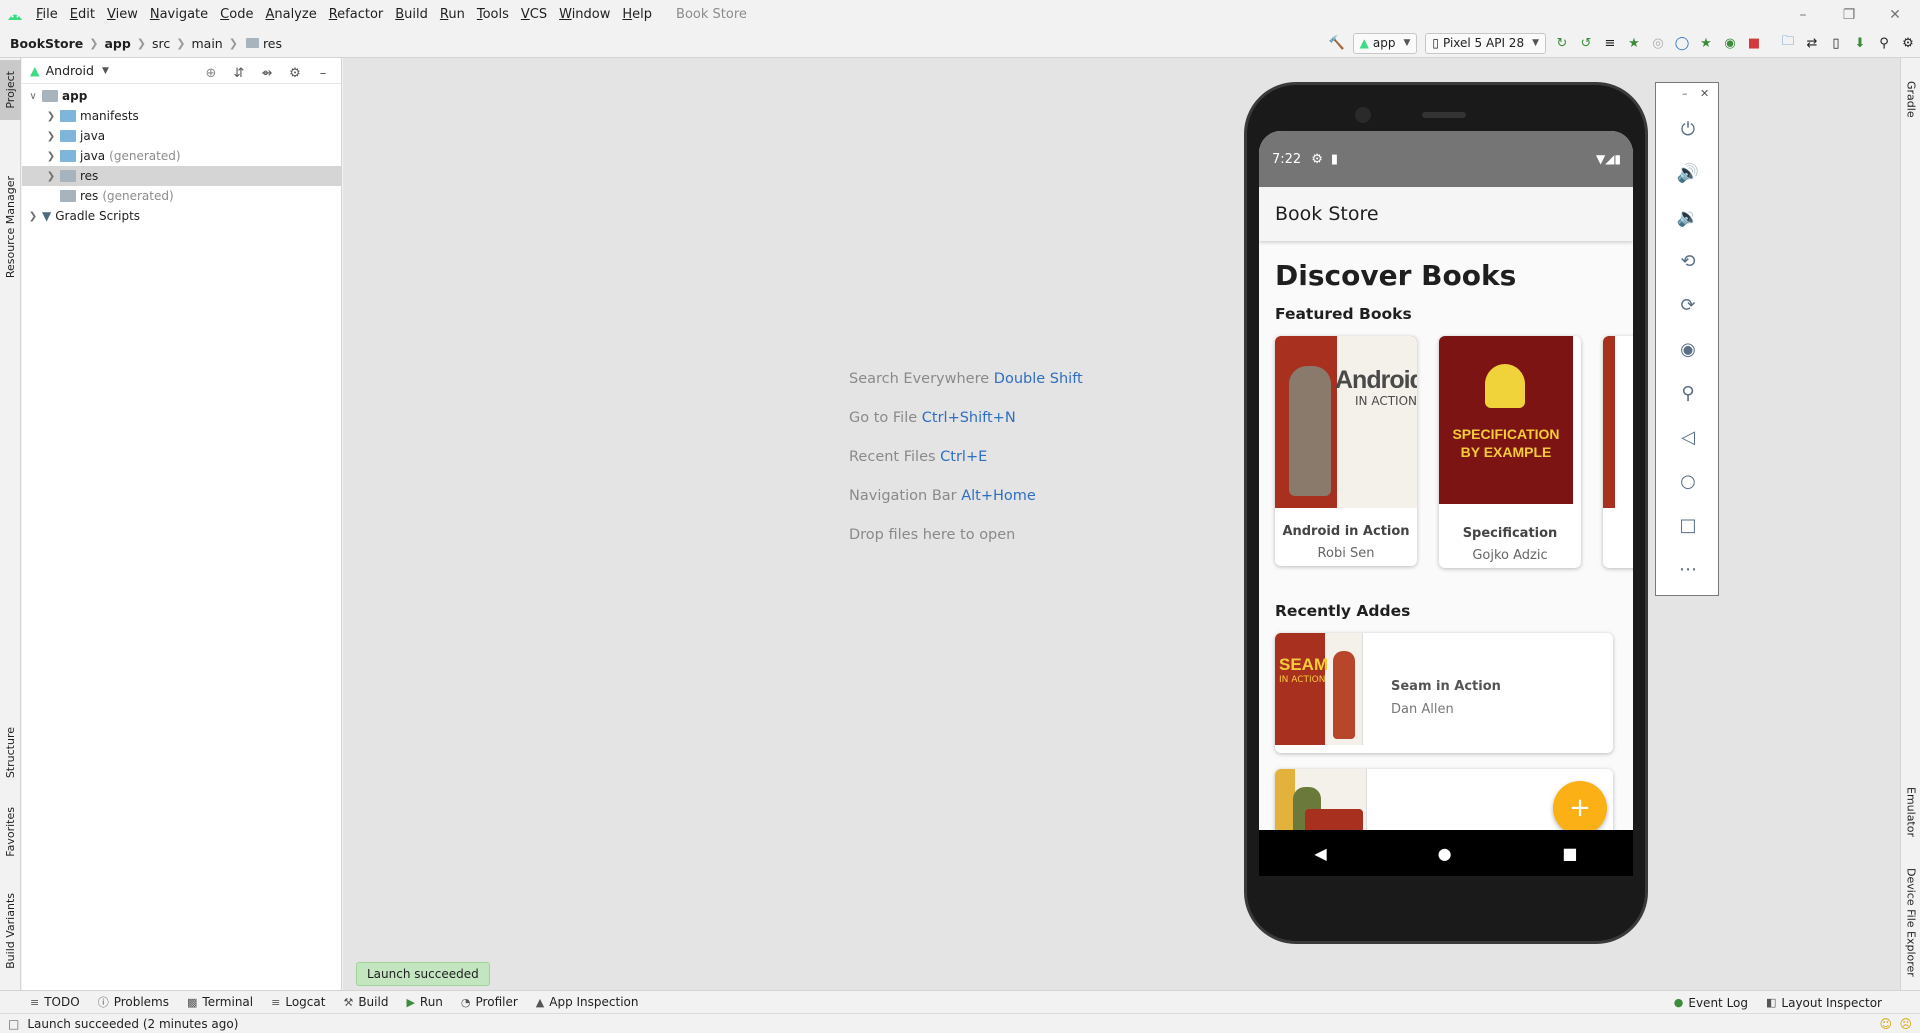  Describe the element at coordinates (13, 1024) in the screenshot. I see `tool-windows-toggle-icon: □` at that location.